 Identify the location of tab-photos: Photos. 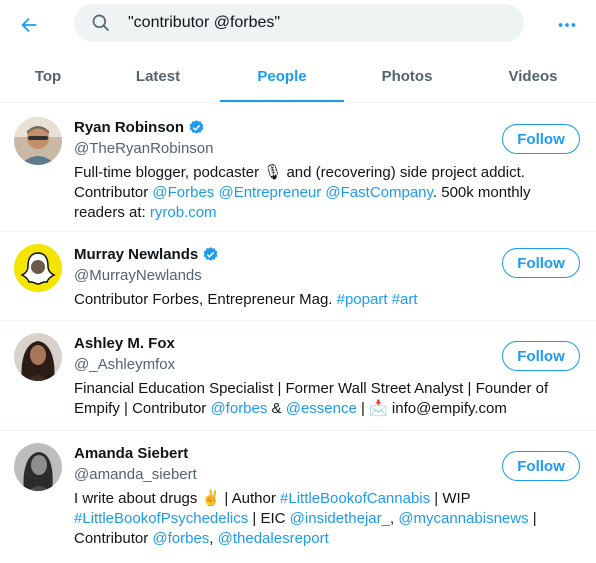
(407, 76).